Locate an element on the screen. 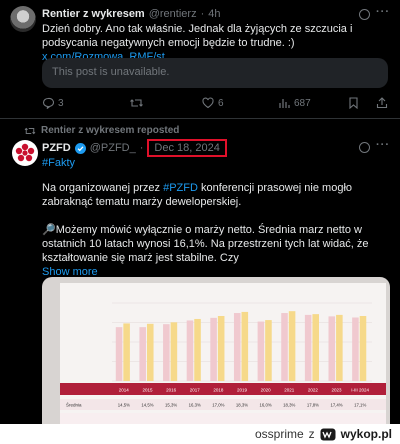 The height and width of the screenshot is (444, 400). x-tick-label: 2019 is located at coordinates (242, 390).